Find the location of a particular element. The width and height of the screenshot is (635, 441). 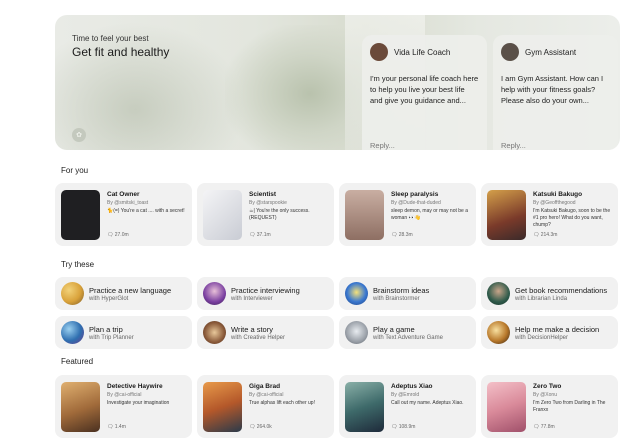

suggestion-subtitle: with Text Adventure Game is located at coordinates (408, 338).